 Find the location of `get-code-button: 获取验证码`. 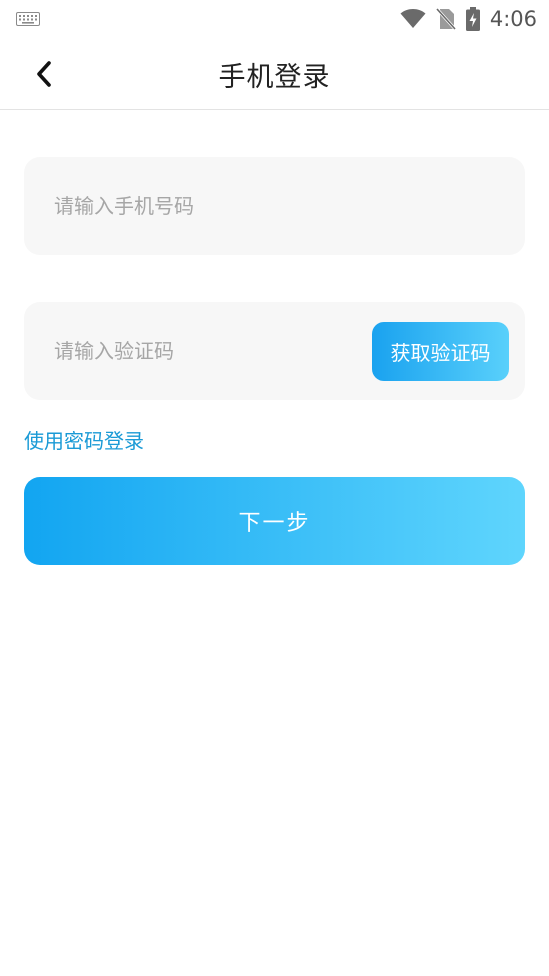

get-code-button: 获取验证码 is located at coordinates (440, 351).